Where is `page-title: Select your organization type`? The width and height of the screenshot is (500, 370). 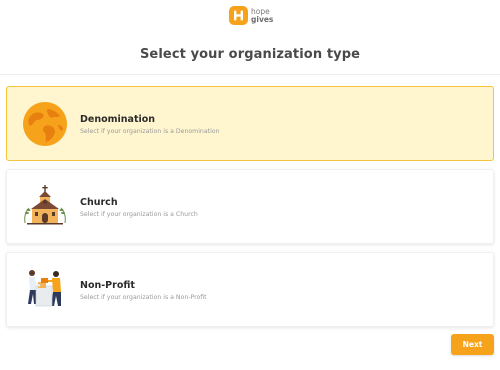
page-title: Select your organization type is located at coordinates (250, 54).